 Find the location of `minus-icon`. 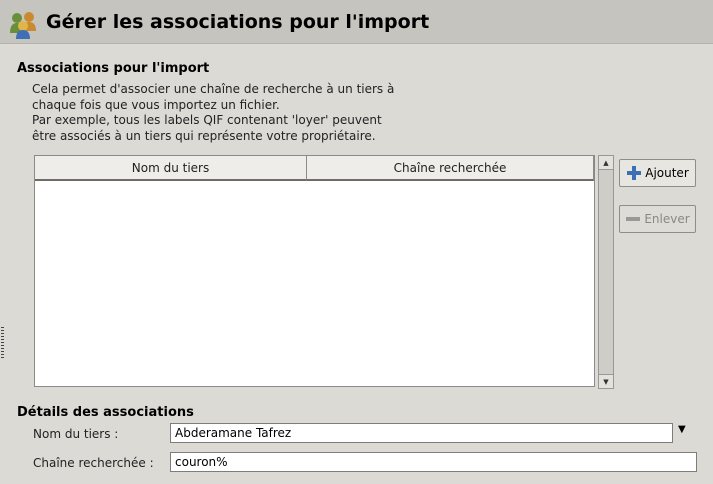

minus-icon is located at coordinates (633, 219).